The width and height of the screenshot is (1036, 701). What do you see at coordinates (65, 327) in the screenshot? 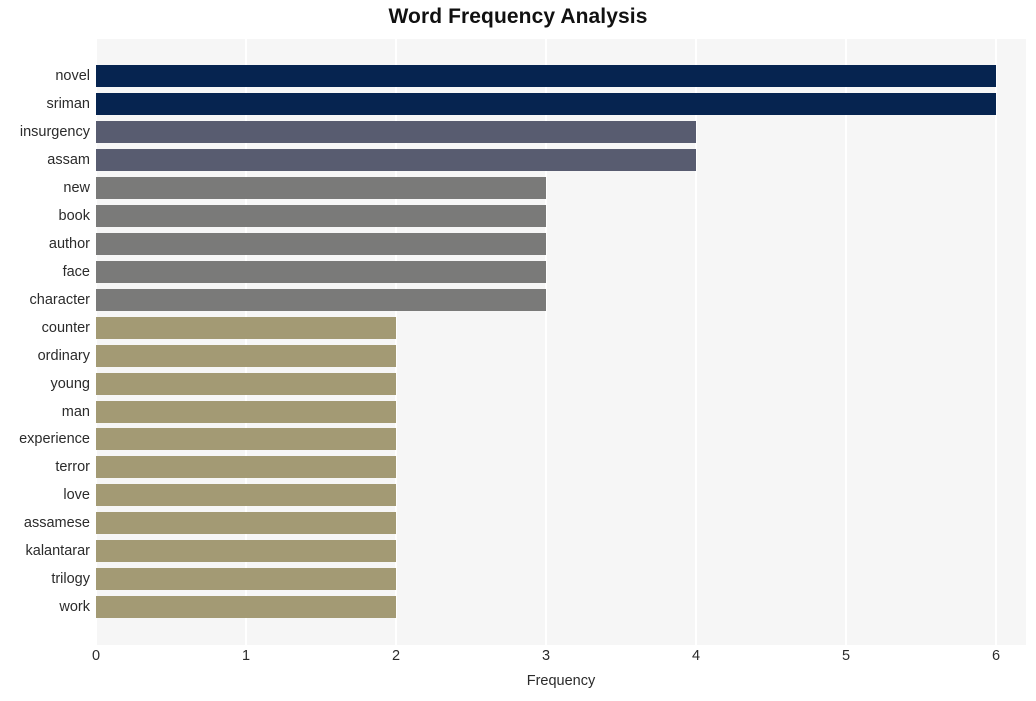
I see `y-tick-label-counter: counter` at bounding box center [65, 327].